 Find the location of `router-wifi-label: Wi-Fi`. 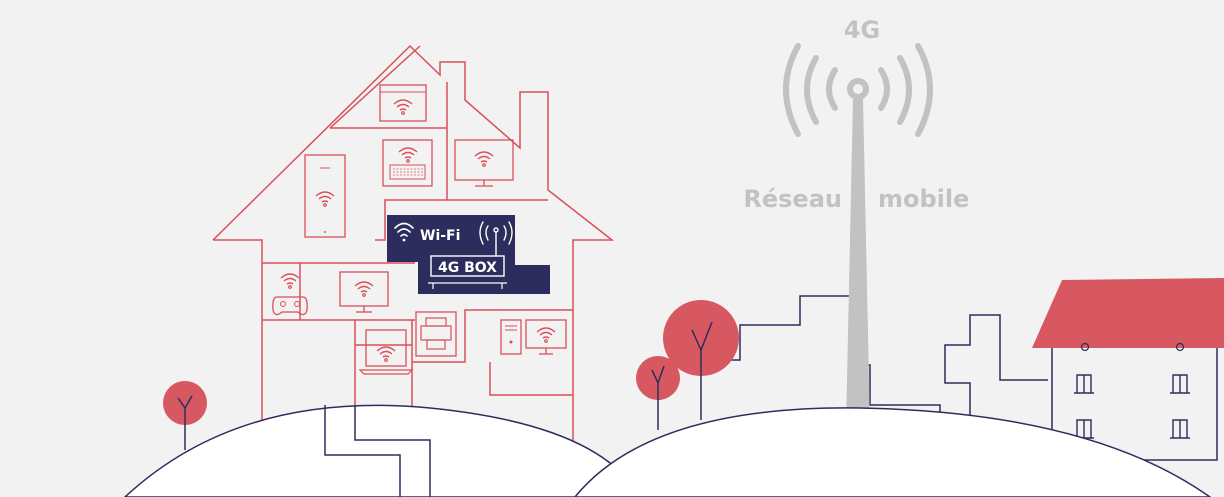

router-wifi-label: Wi-Fi is located at coordinates (440, 236).